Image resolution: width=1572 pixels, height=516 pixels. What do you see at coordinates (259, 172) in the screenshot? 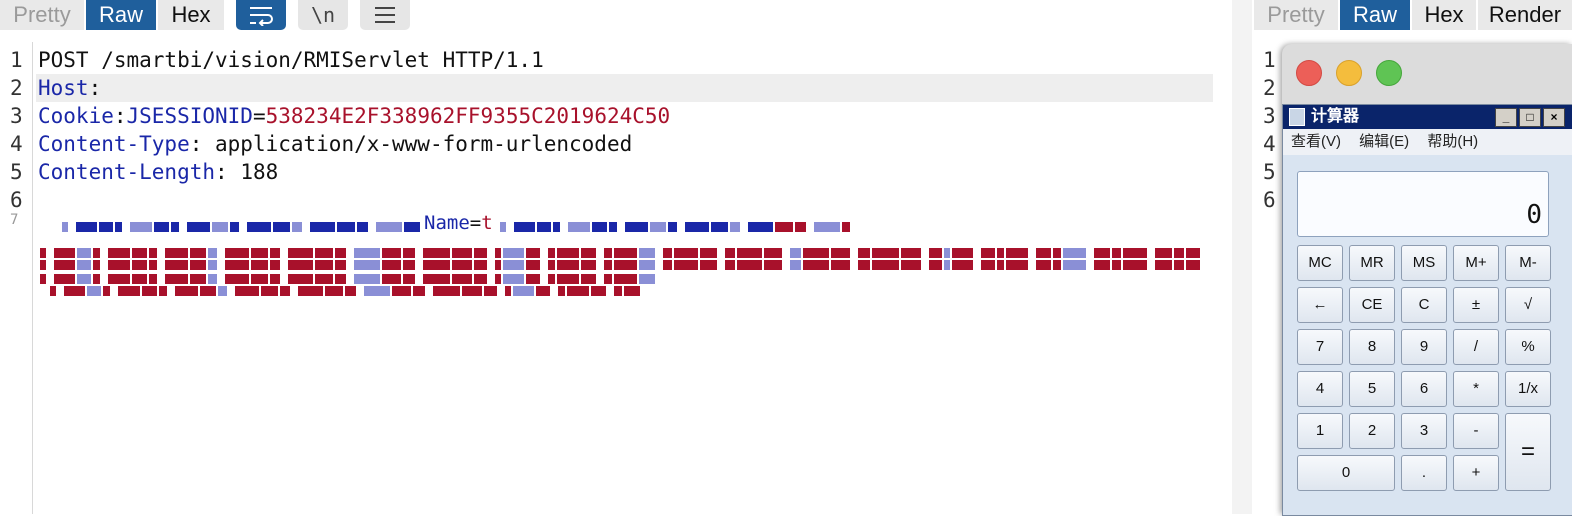
I see `header-value: 188` at bounding box center [259, 172].